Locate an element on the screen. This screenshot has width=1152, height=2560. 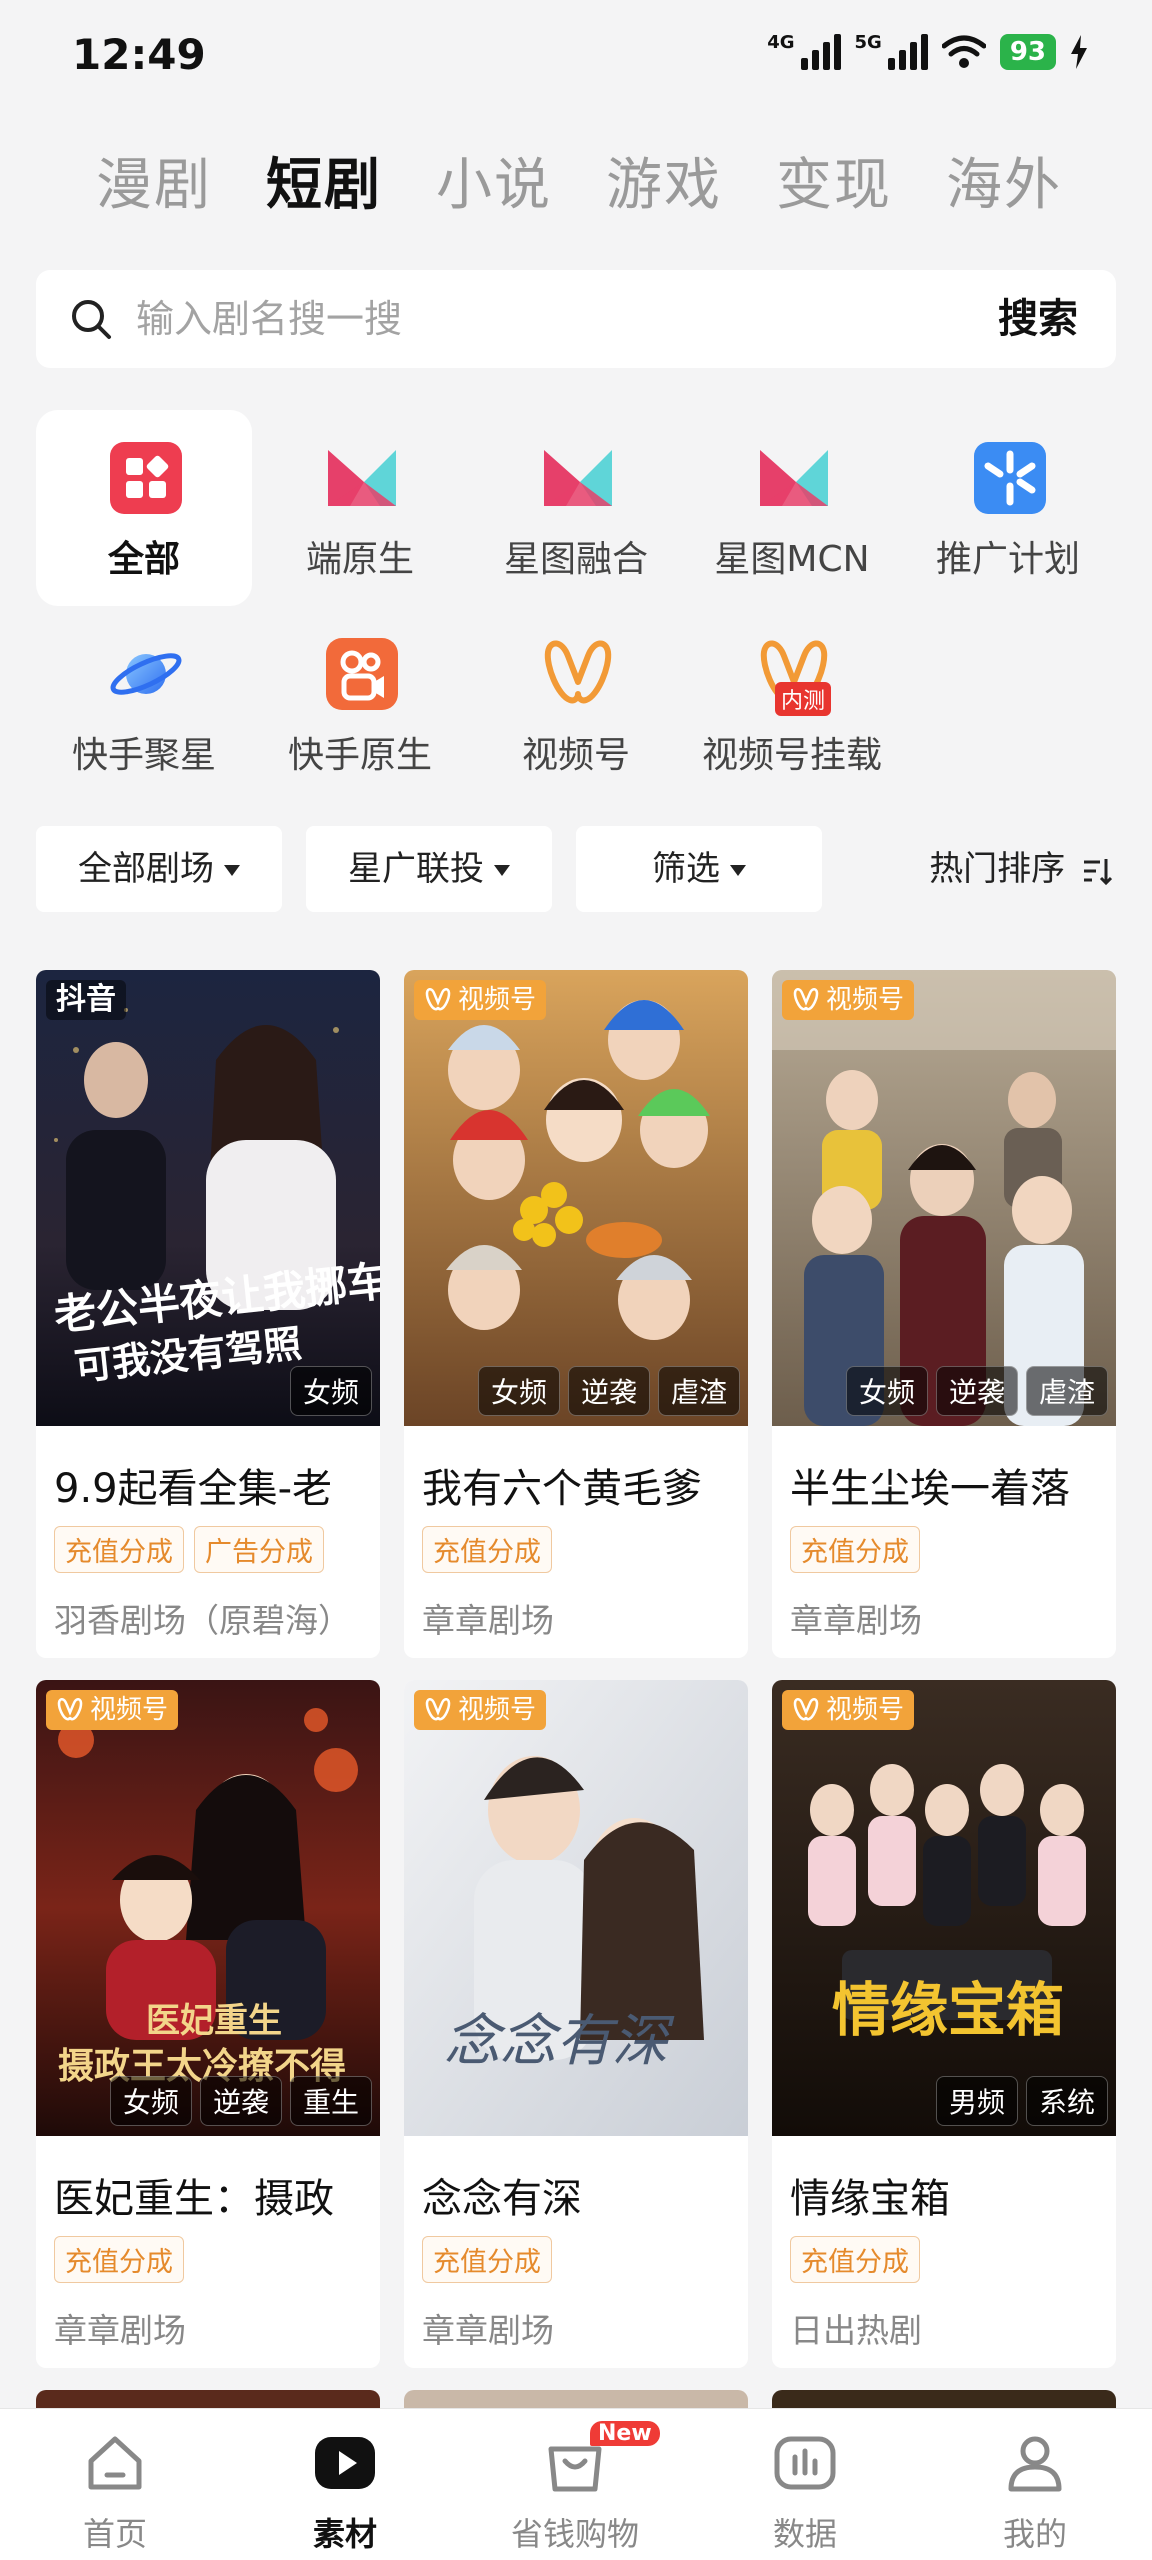
nav-label: 数据 is located at coordinates (804, 2534).